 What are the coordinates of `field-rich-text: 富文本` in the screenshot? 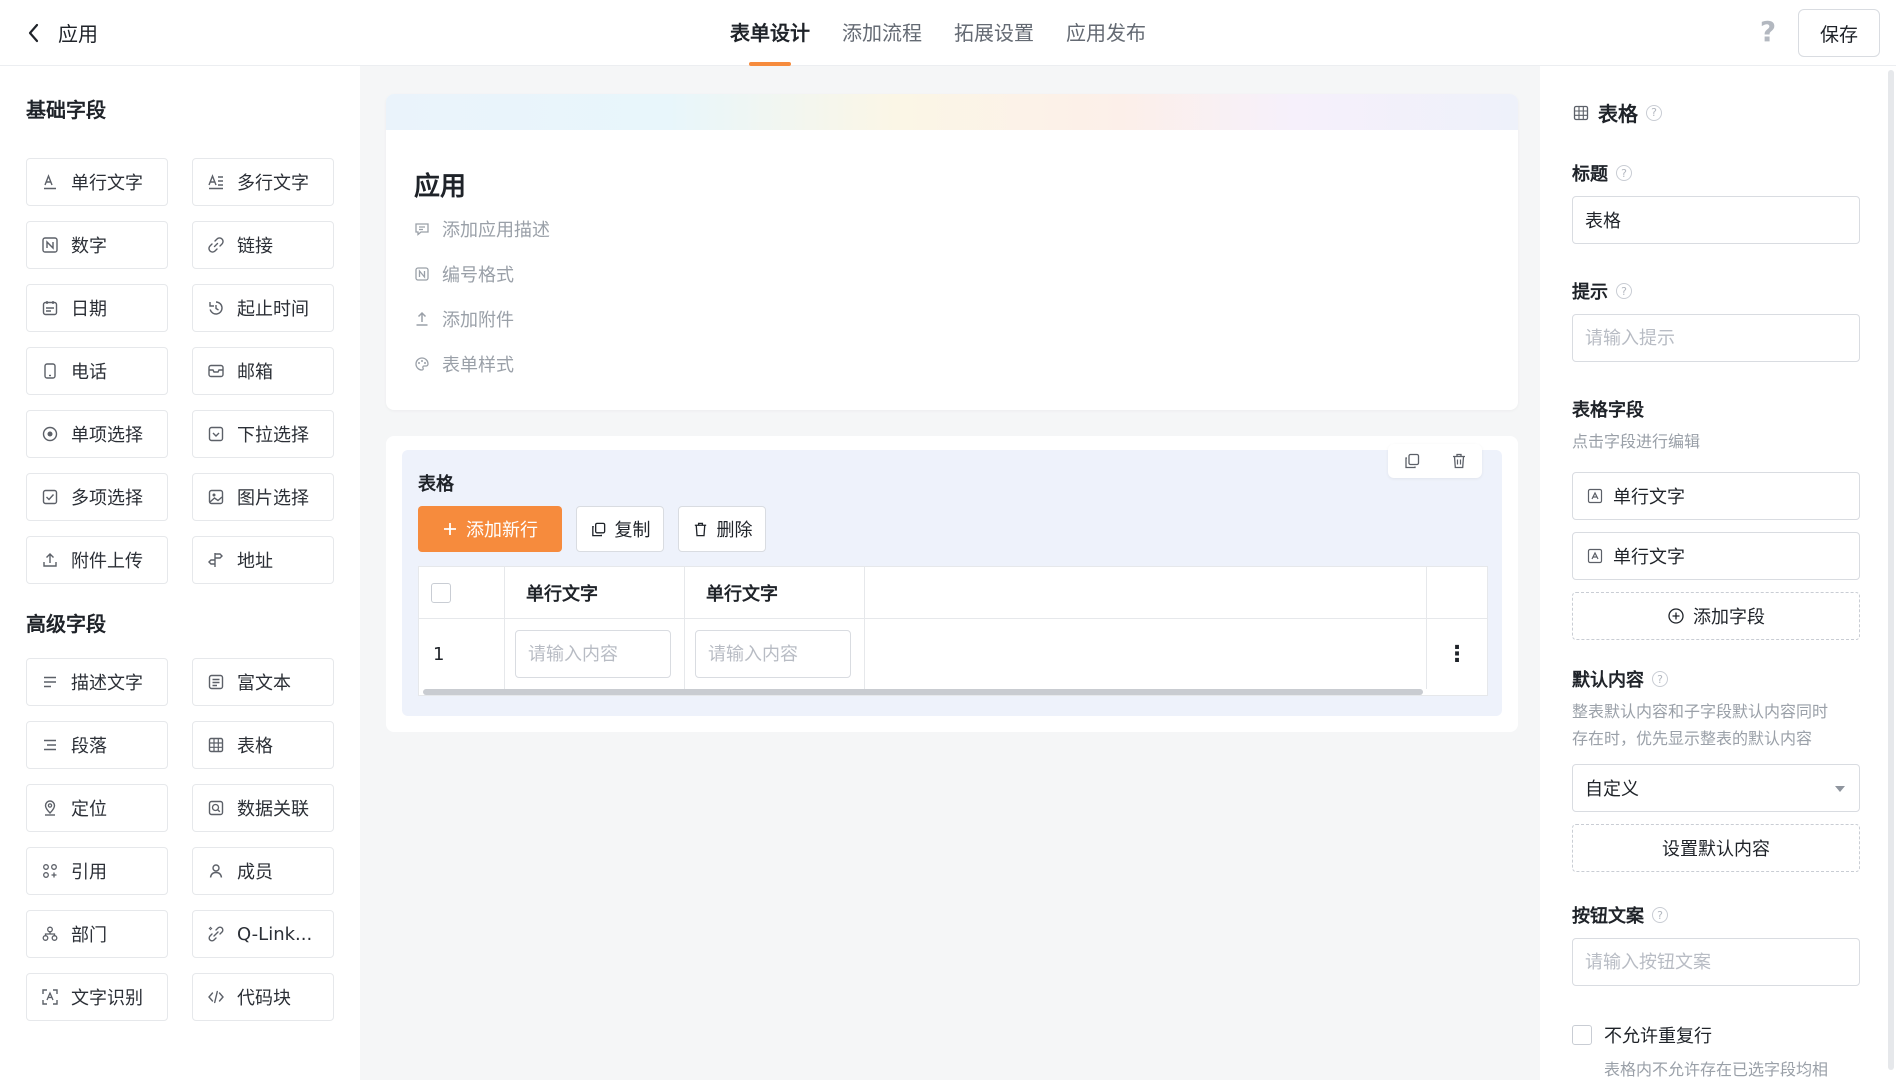 It's located at (263, 682).